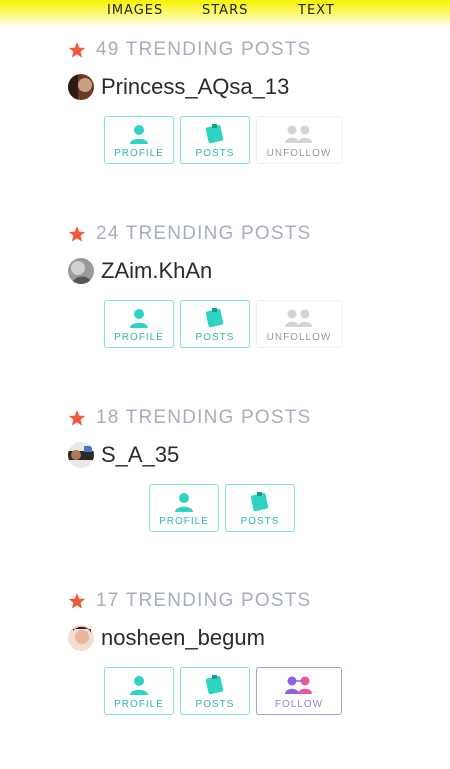 This screenshot has width=450, height=769. What do you see at coordinates (204, 600) in the screenshot?
I see `trending-count: 17 TRENDING POSTS` at bounding box center [204, 600].